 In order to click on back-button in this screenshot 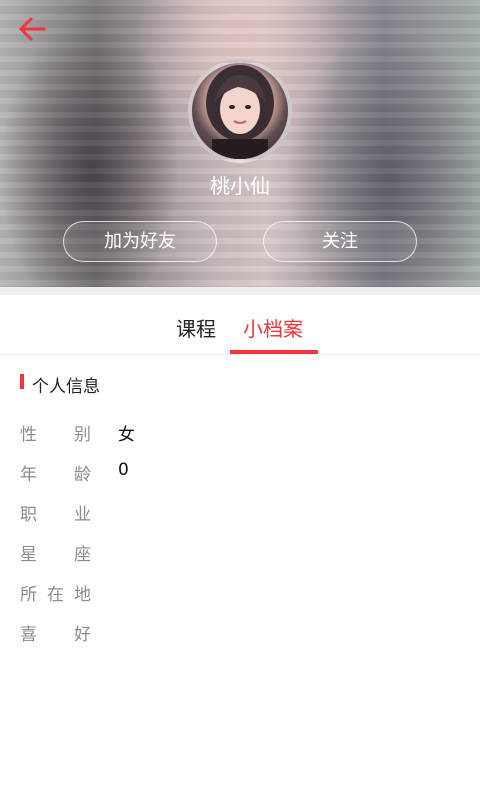, I will do `click(32, 29)`.